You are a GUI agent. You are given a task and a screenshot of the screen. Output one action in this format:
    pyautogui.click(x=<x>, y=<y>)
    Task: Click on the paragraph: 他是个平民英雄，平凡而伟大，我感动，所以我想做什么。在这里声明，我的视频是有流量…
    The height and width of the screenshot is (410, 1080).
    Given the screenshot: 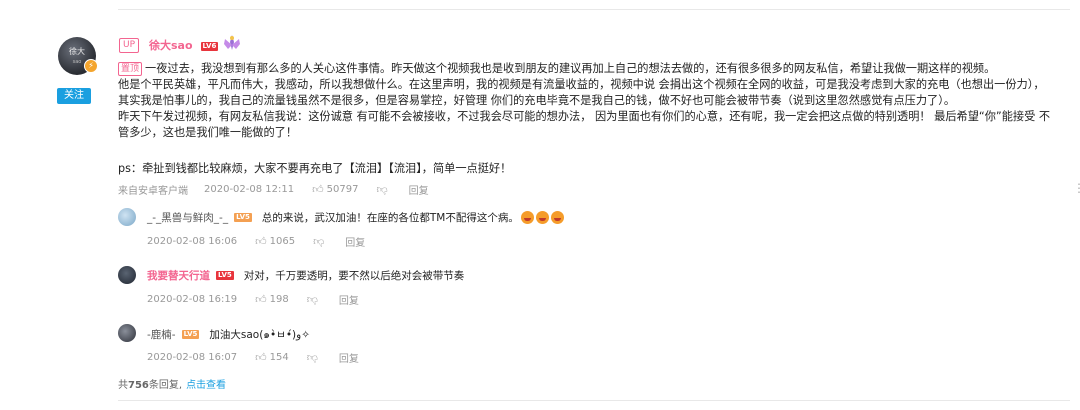 What is the action you would take?
    pyautogui.click(x=581, y=92)
    